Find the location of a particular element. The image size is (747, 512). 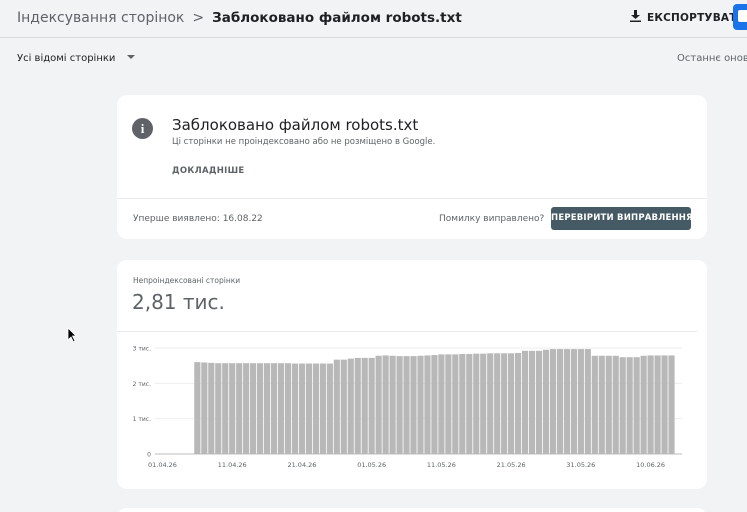

x-tick-label: 10.06.26 is located at coordinates (650, 465).